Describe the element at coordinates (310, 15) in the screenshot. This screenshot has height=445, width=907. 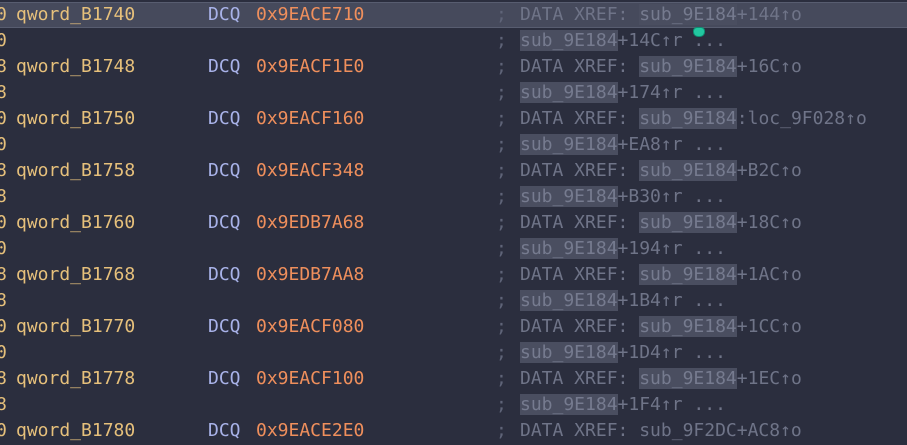
I see `data-value: 0x9EACE710` at that location.